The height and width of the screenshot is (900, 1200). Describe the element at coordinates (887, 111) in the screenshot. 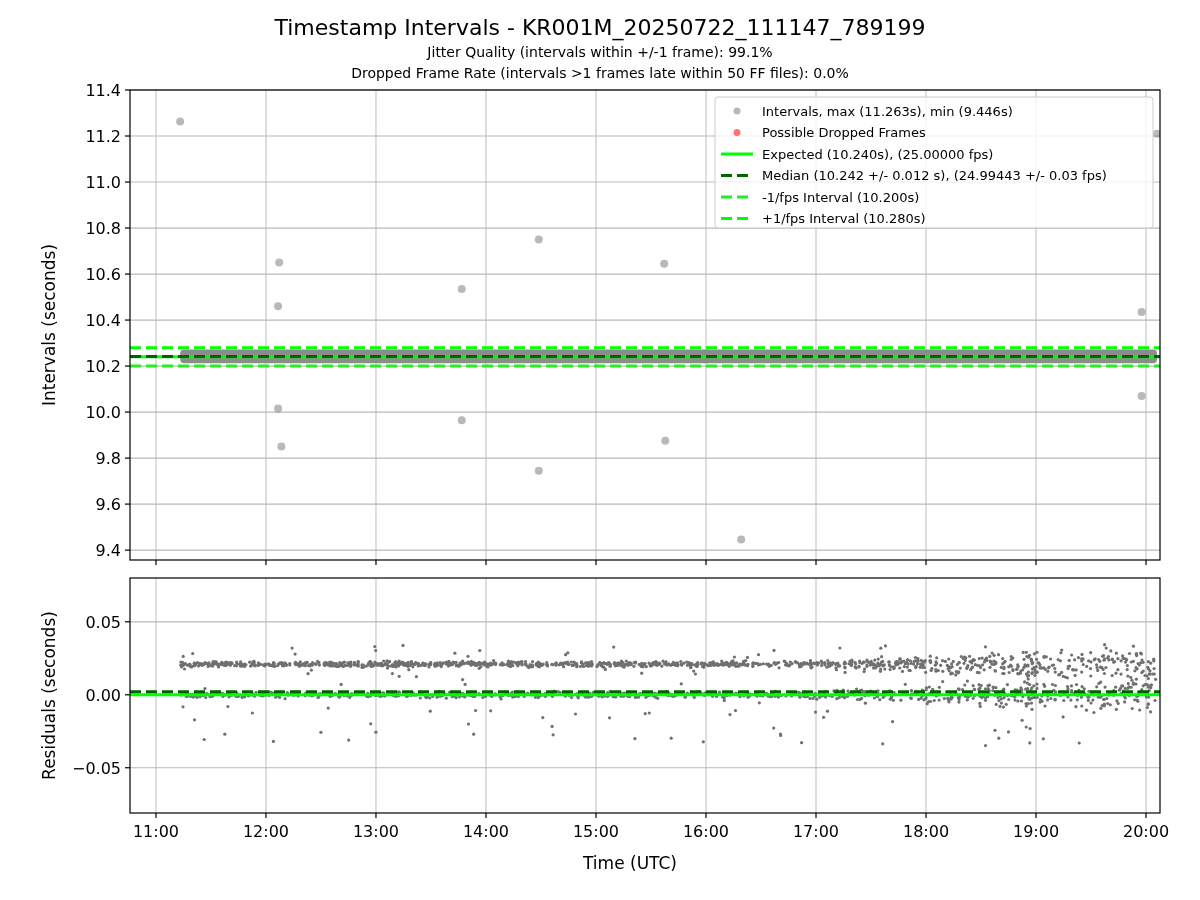

I see `legend-label: Intervals, max (11.263s), min (9.446s)` at that location.